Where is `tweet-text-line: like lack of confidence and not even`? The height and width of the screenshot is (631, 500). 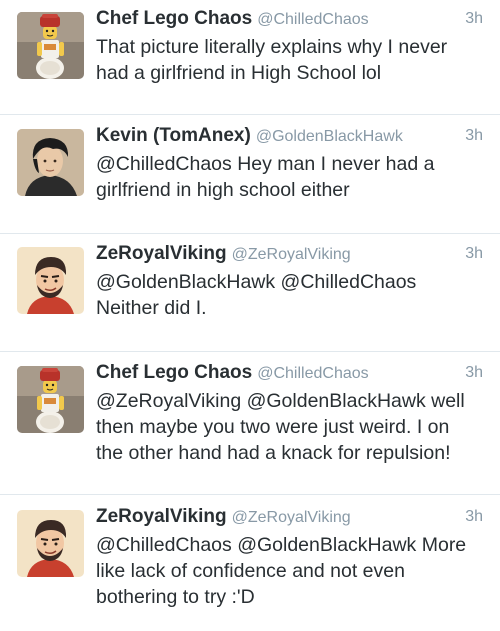 tweet-text-line: like lack of confidence and not even is located at coordinates (250, 571).